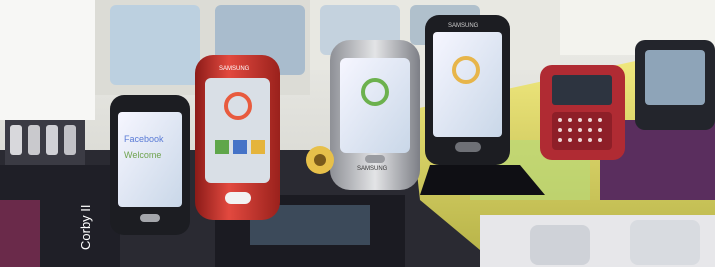  Describe the element at coordinates (467, 84) in the screenshot. I see `phone-4-screen` at that location.